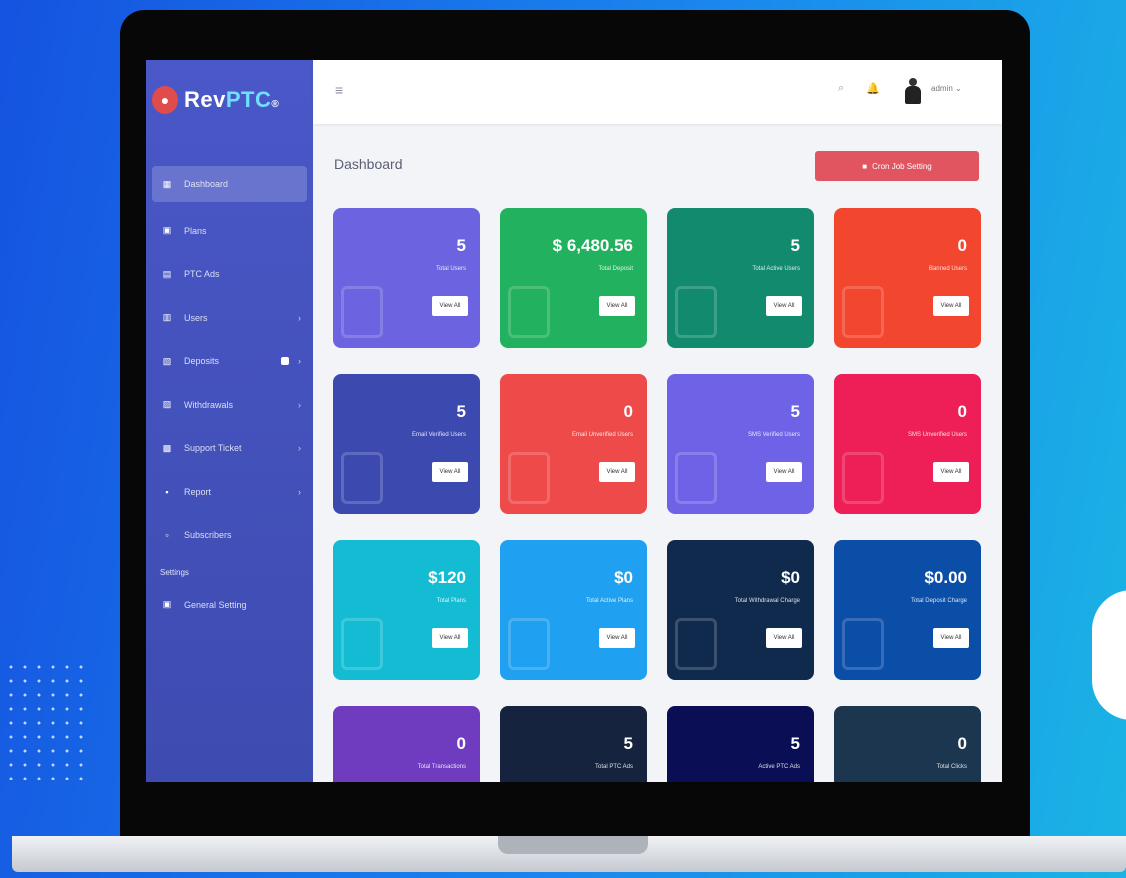  Describe the element at coordinates (229, 362) in the screenshot. I see `sidebar-item: ▧ Deposits ›` at that location.